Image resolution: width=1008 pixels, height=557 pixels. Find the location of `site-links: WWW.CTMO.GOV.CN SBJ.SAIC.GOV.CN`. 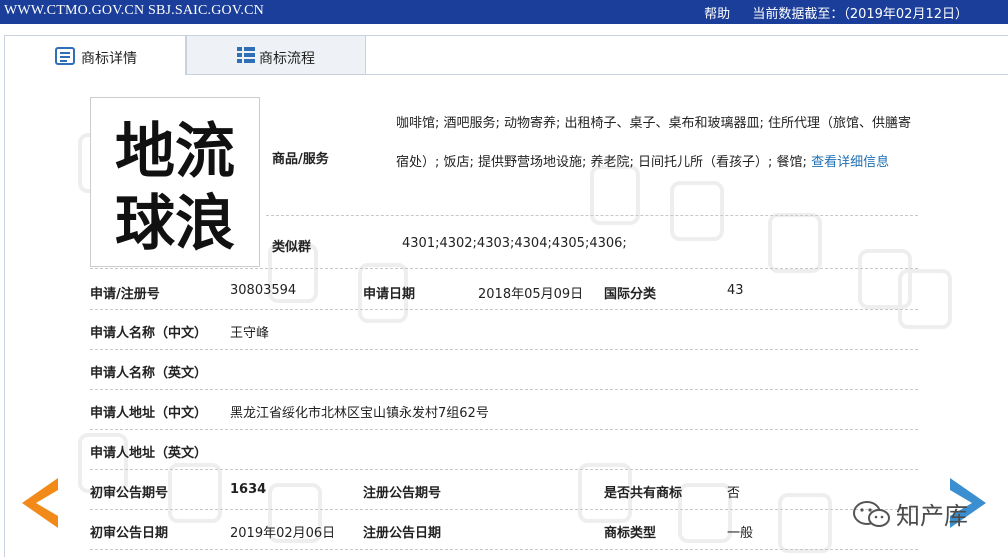

site-links: WWW.CTMO.GOV.CN SBJ.SAIC.GOV.CN is located at coordinates (134, 11).